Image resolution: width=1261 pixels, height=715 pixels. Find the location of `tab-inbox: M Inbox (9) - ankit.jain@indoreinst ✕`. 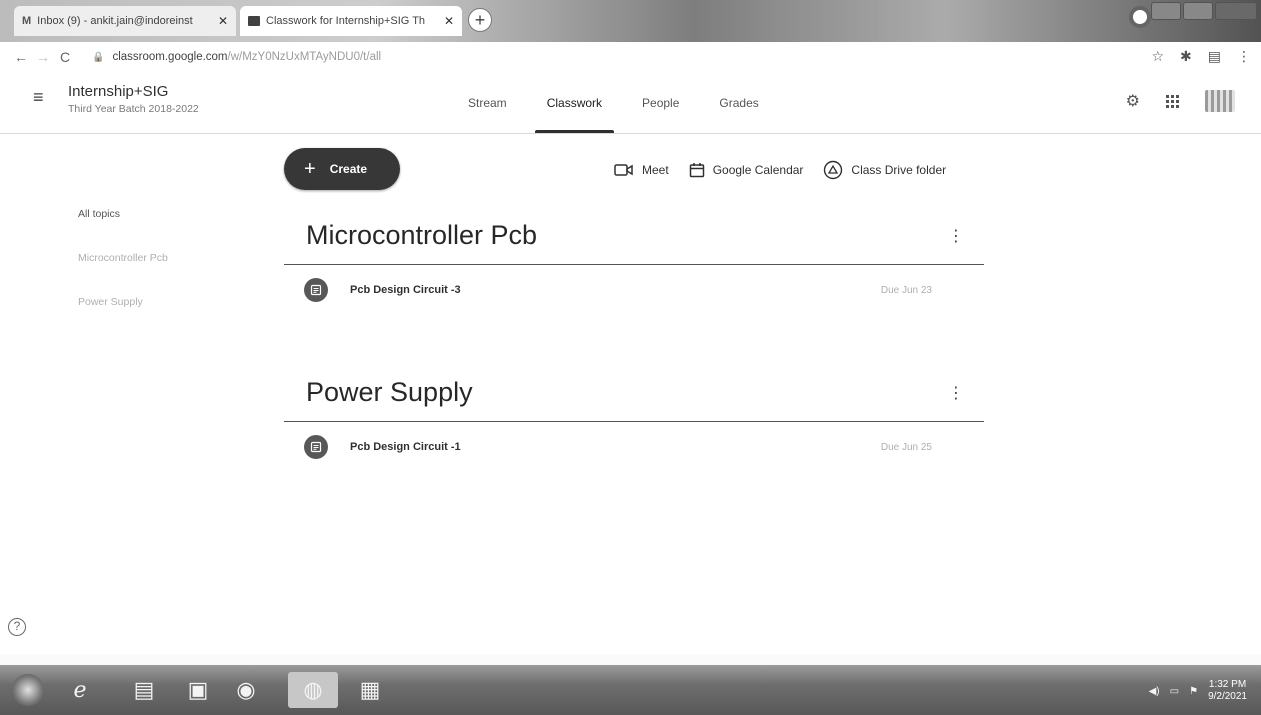

tab-inbox: M Inbox (9) - ankit.jain@indoreinst ✕ is located at coordinates (125, 21).